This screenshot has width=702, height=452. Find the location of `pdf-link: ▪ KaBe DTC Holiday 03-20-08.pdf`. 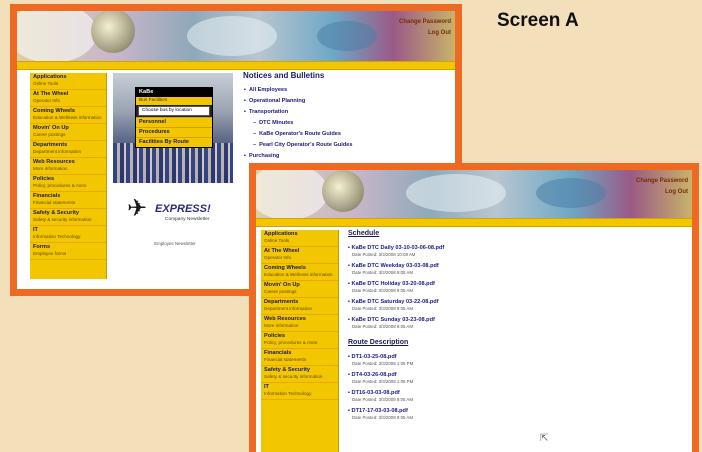

pdf-link: ▪ KaBe DTC Holiday 03-20-08.pdf is located at coordinates (520, 284).